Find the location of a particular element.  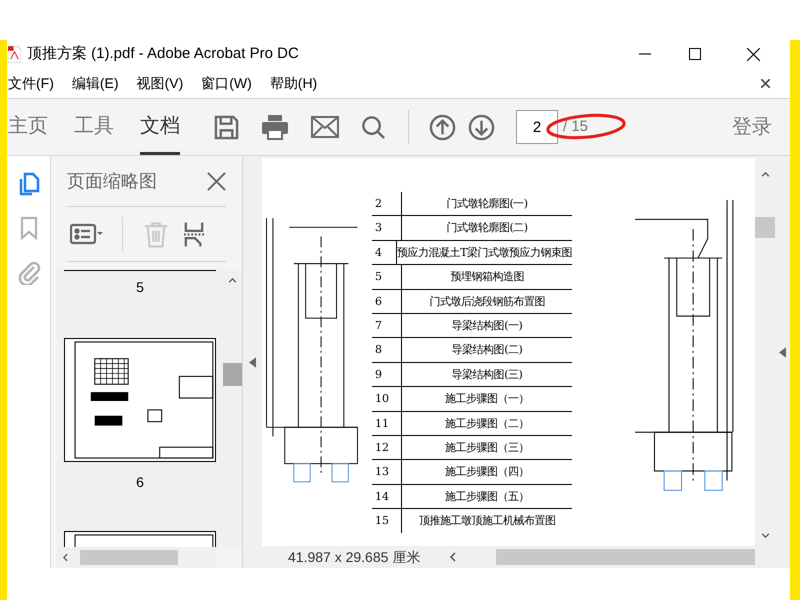

table-cell: 导梁结构图(一) is located at coordinates (486, 326).